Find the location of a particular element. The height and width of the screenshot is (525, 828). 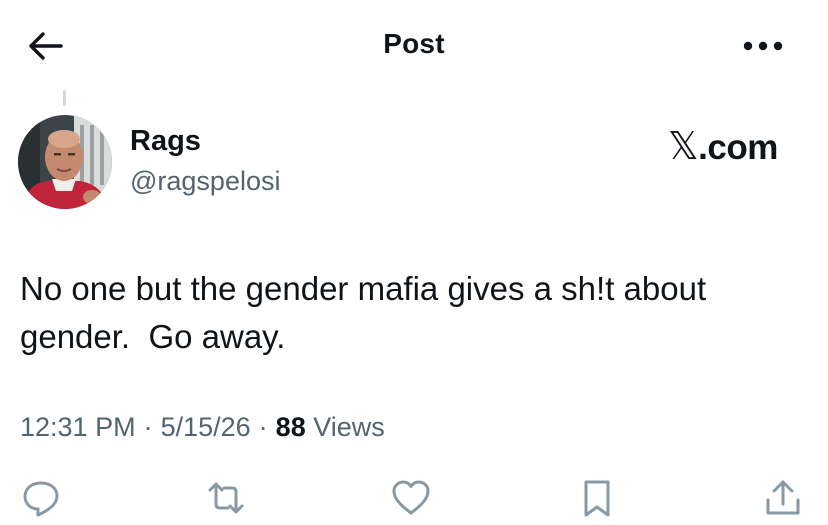

tweet-date: 5/15/26 is located at coordinates (206, 427).